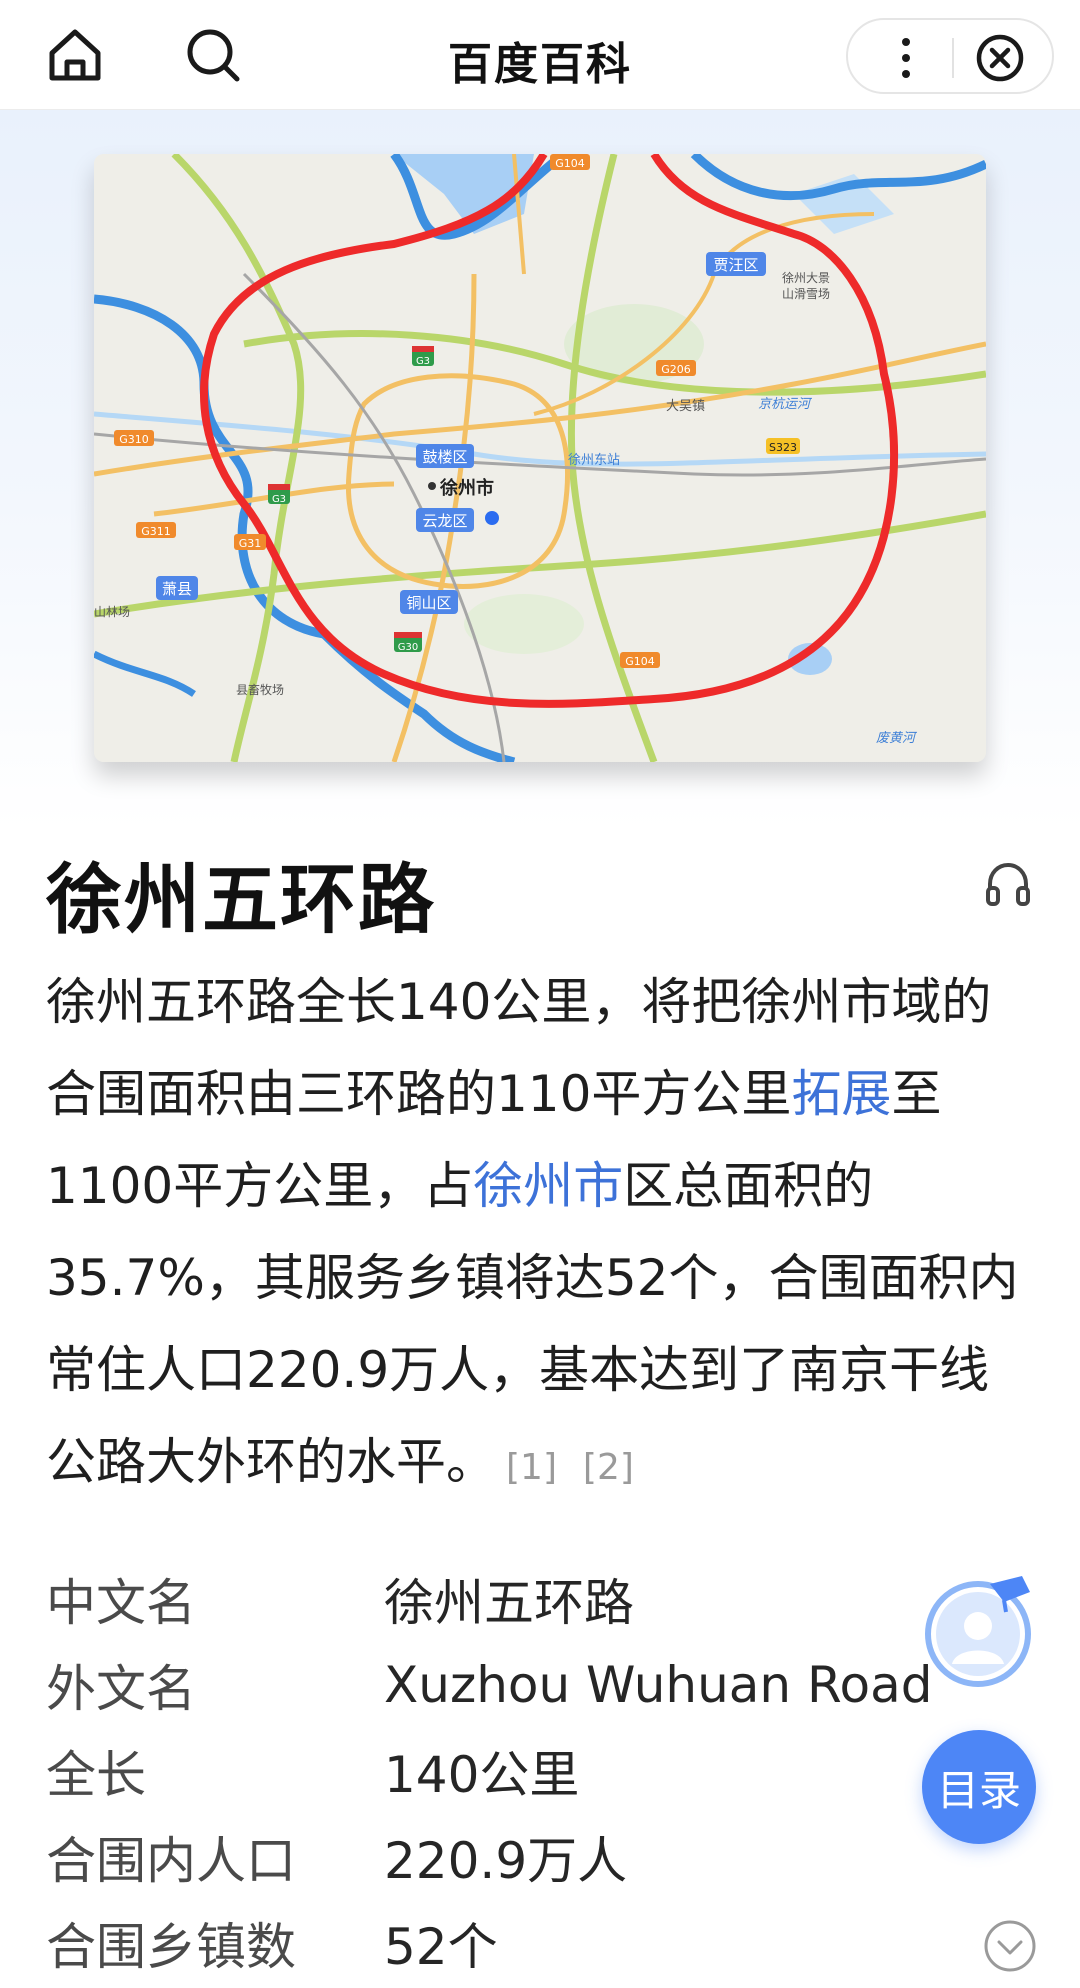  I want to click on map-label-gulou: 鼓楼区, so click(444, 457).